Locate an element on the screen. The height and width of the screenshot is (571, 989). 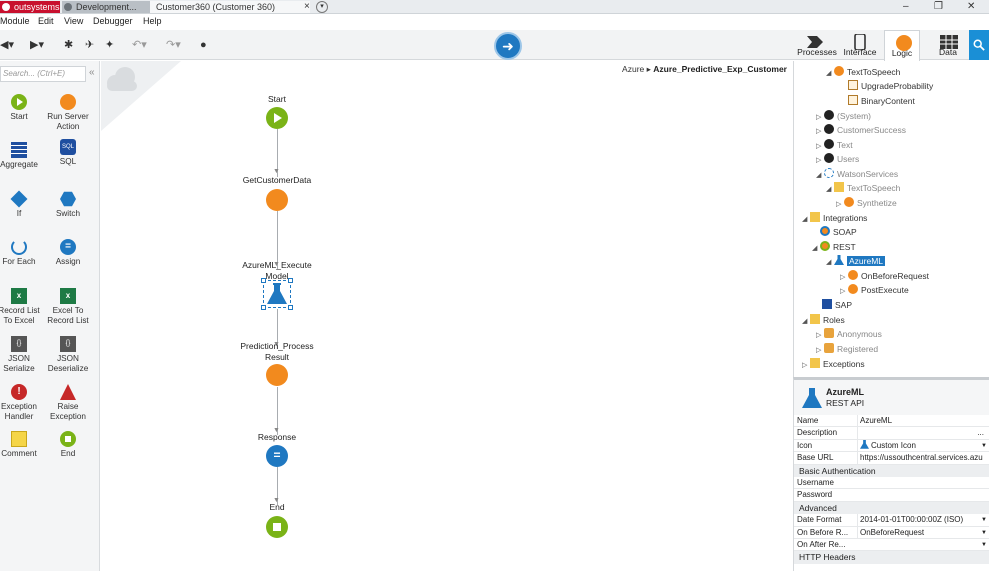
property-row: Password is located at coordinates (891, 495).